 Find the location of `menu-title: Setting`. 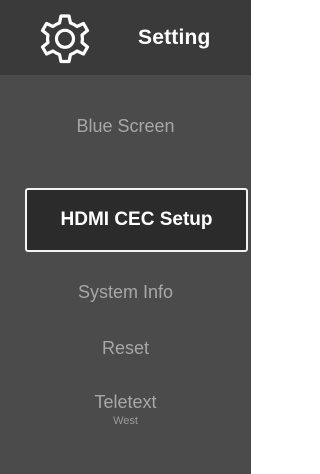

menu-title: Setting is located at coordinates (174, 37).